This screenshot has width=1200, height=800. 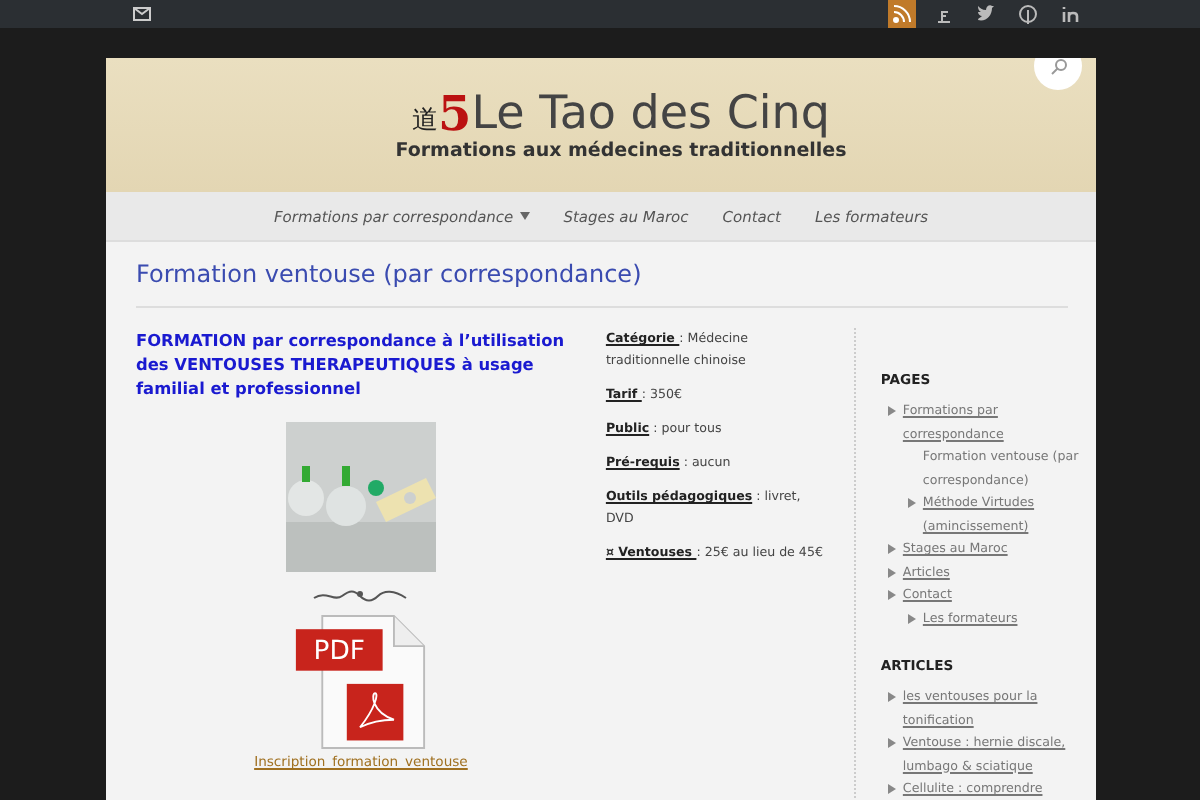 I want to click on page-title: Formation ventouse (par correspondance), so click(x=602, y=284).